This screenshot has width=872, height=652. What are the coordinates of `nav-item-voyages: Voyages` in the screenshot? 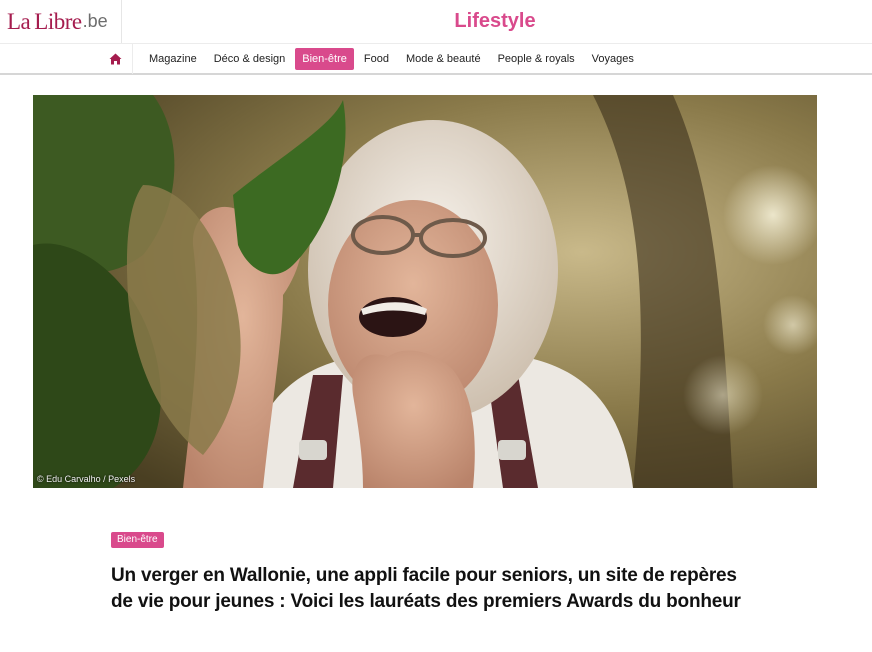 It's located at (613, 59).